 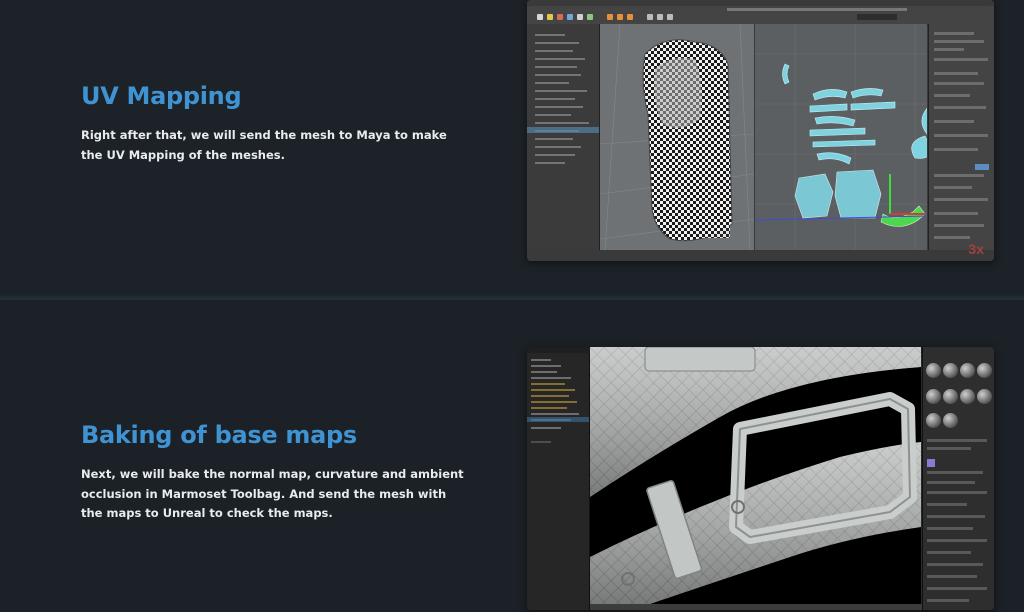 What do you see at coordinates (755, 475) in the screenshot?
I see `marmoset-viewport` at bounding box center [755, 475].